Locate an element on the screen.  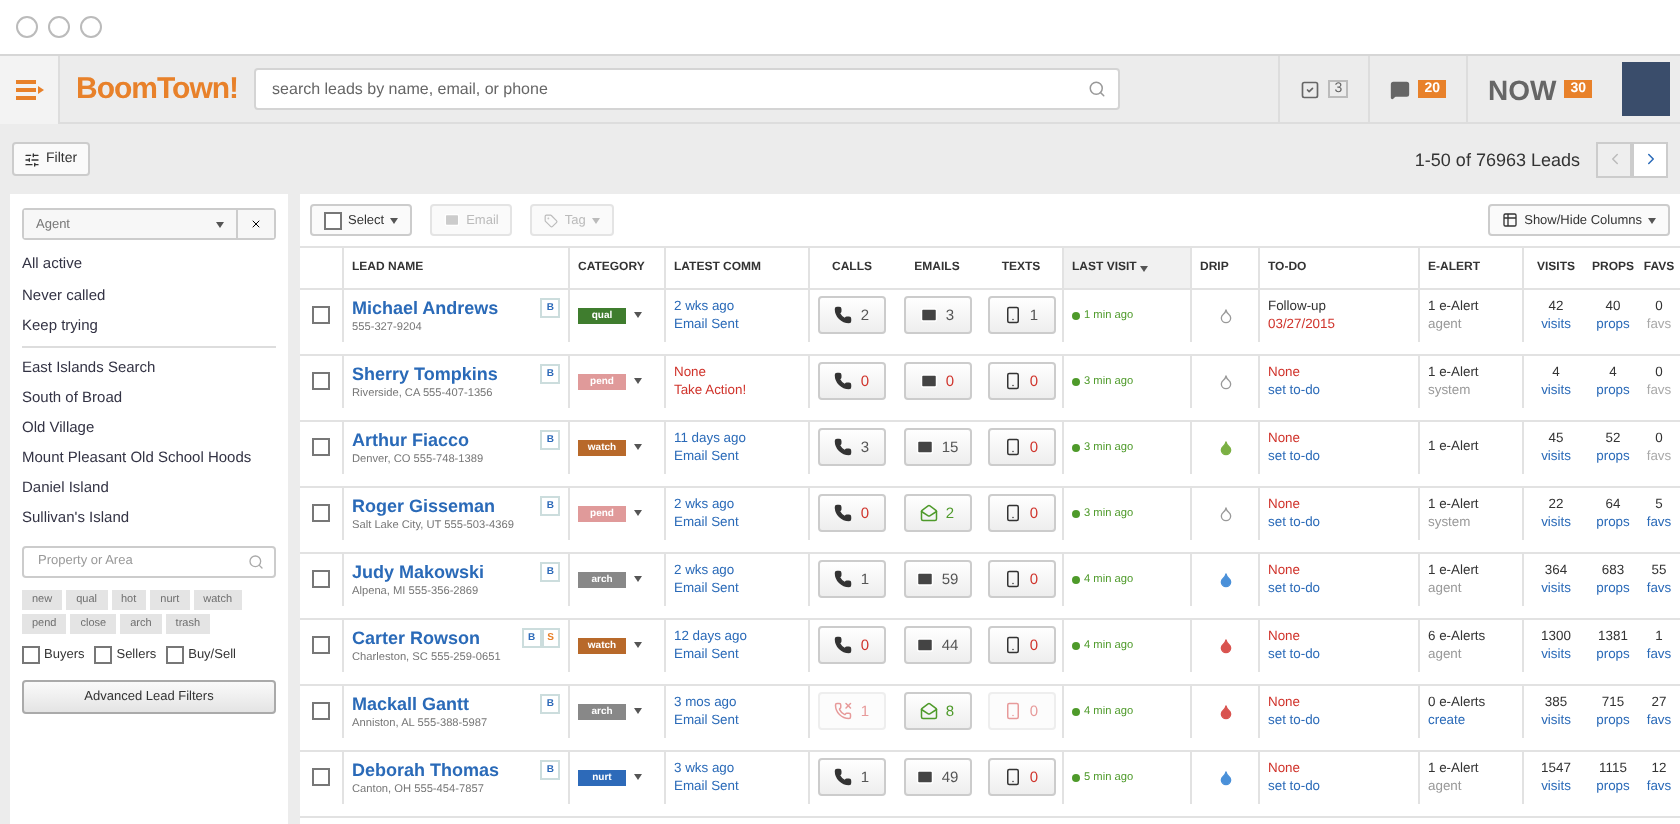
lead-name-link: Carter Rowson is located at coordinates (416, 637).